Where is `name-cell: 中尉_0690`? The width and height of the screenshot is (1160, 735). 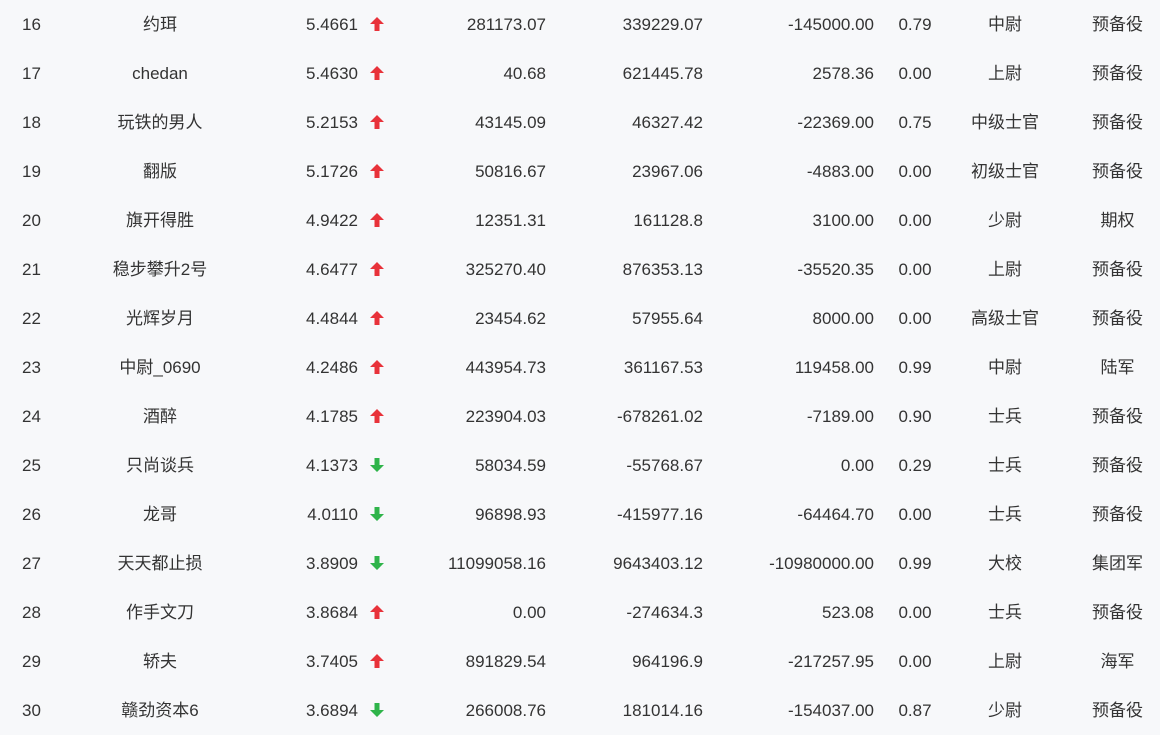 name-cell: 中尉_0690 is located at coordinates (160, 367).